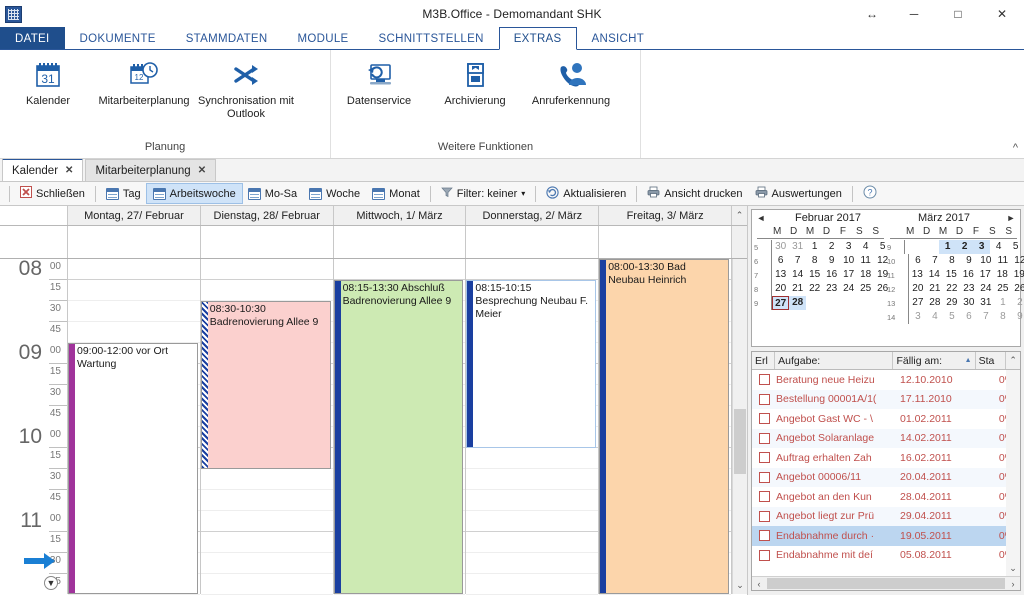 This screenshot has height=595, width=1024. Describe the element at coordinates (1002, 13) in the screenshot. I see `close-button: ✕` at that location.